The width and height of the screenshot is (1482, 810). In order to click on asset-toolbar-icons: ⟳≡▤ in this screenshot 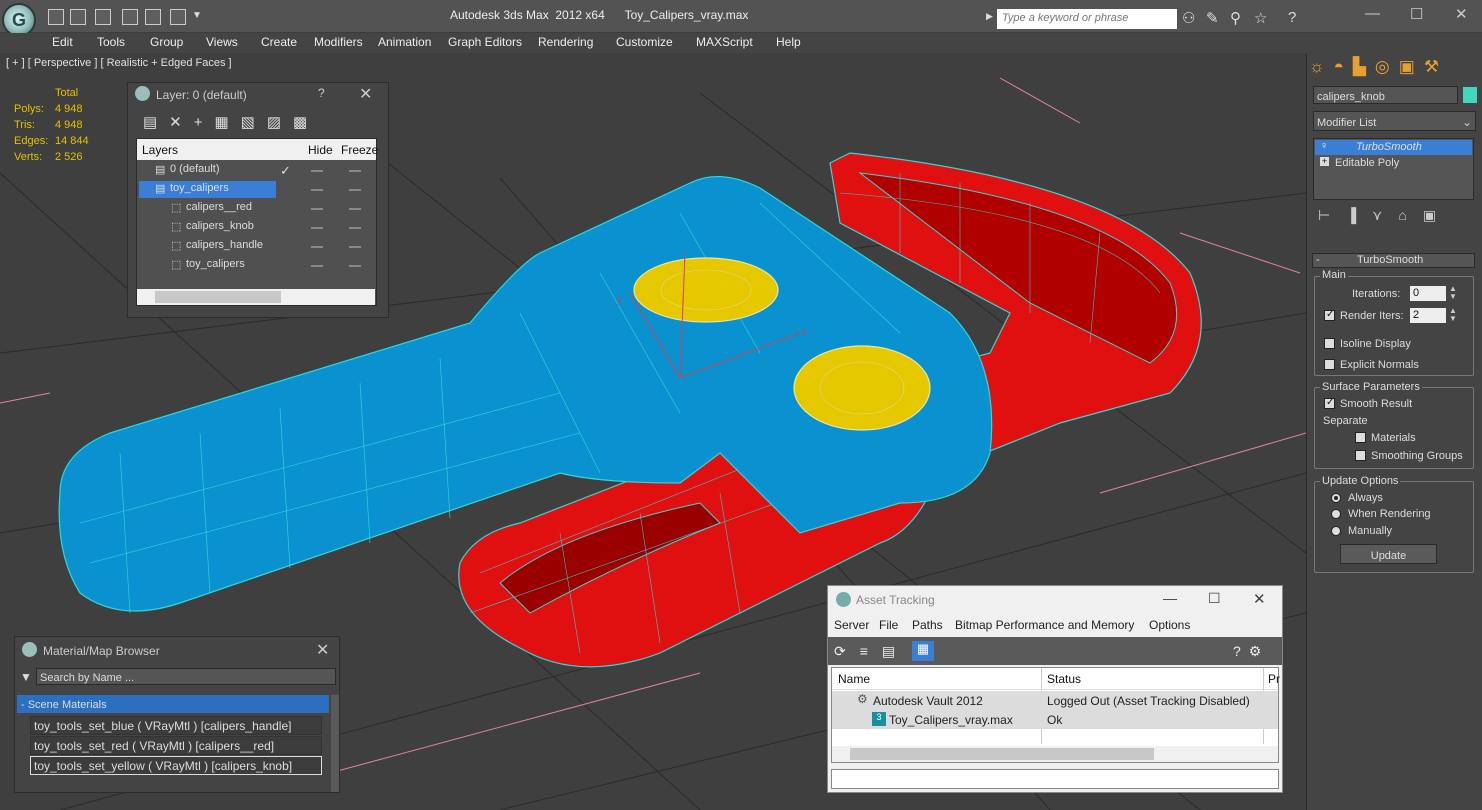, I will do `click(871, 651)`.